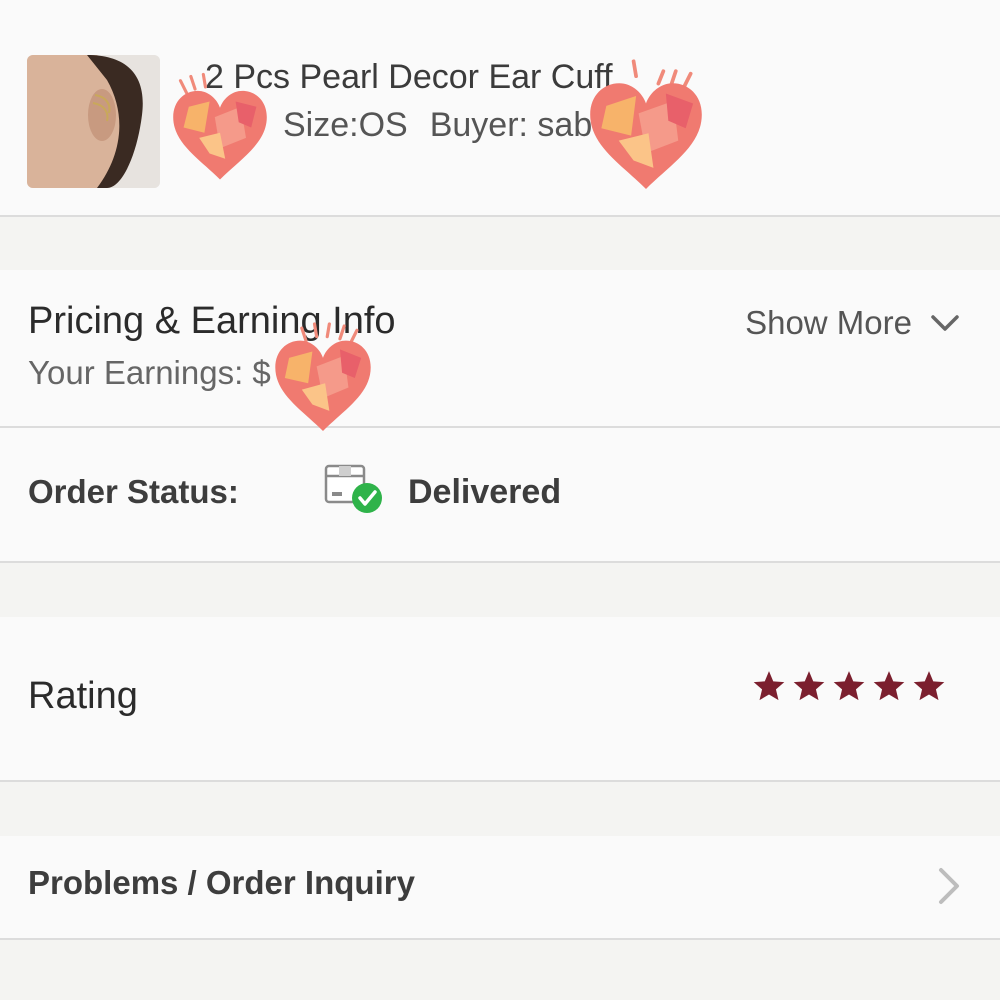  I want to click on your-earnings: Your Earnings: $, so click(149, 372).